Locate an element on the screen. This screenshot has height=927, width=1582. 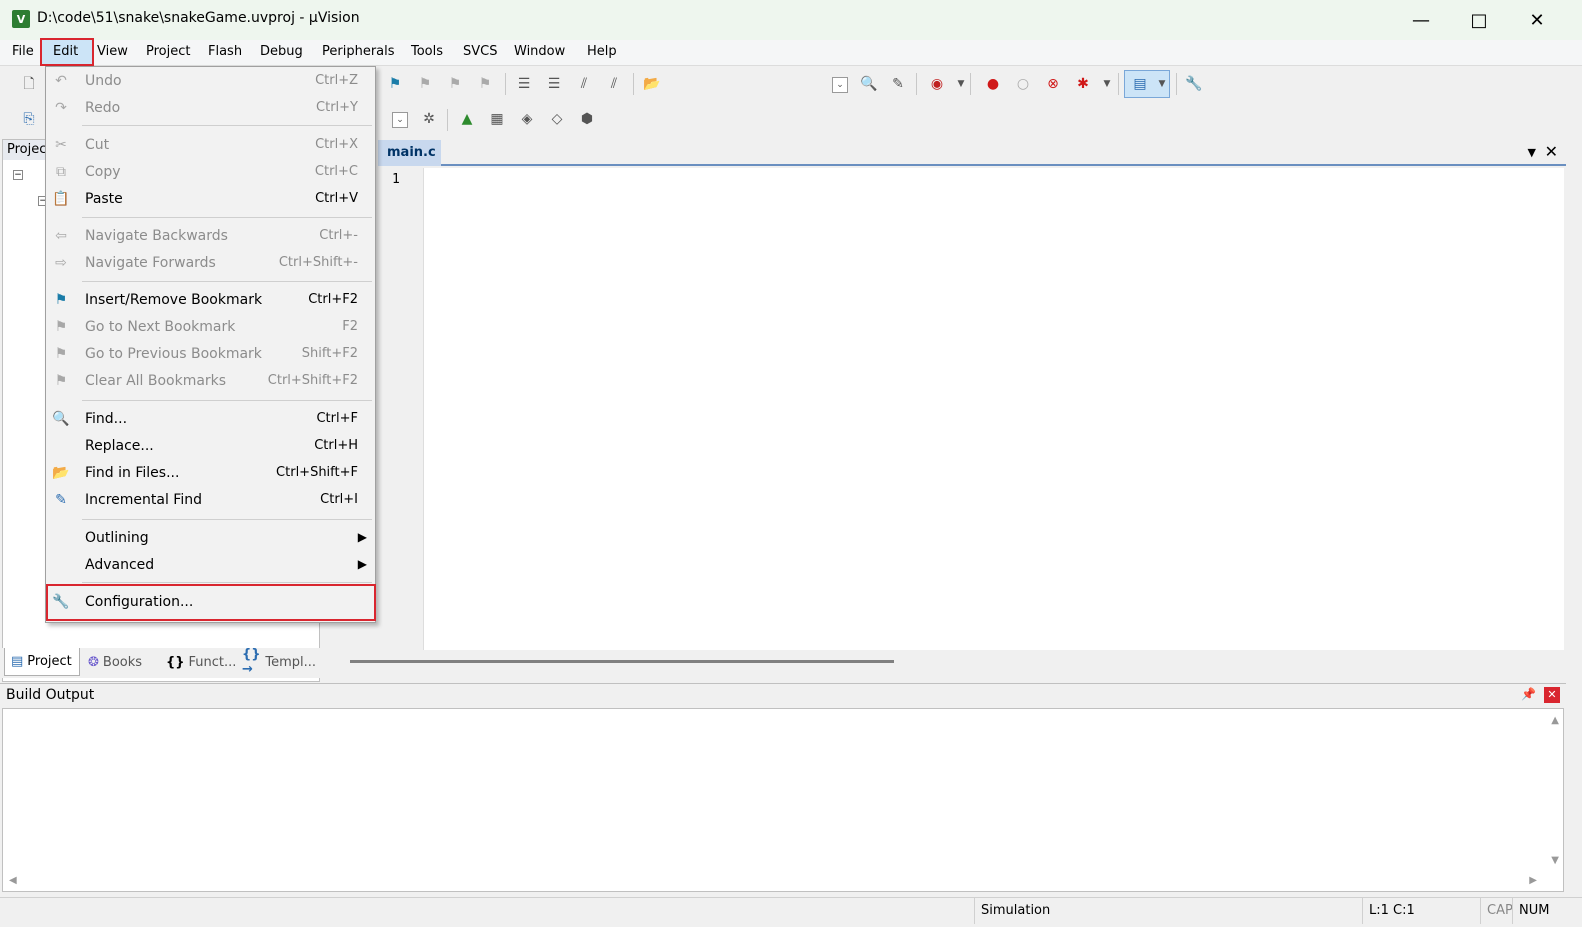
menu-file: File is located at coordinates (23, 51).